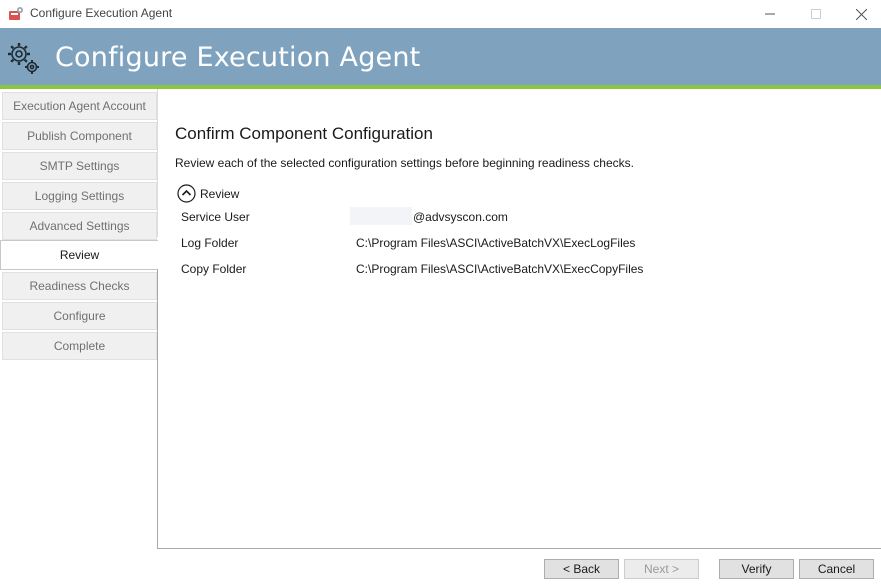  Describe the element at coordinates (756, 569) in the screenshot. I see `verify-button: Verify` at that location.